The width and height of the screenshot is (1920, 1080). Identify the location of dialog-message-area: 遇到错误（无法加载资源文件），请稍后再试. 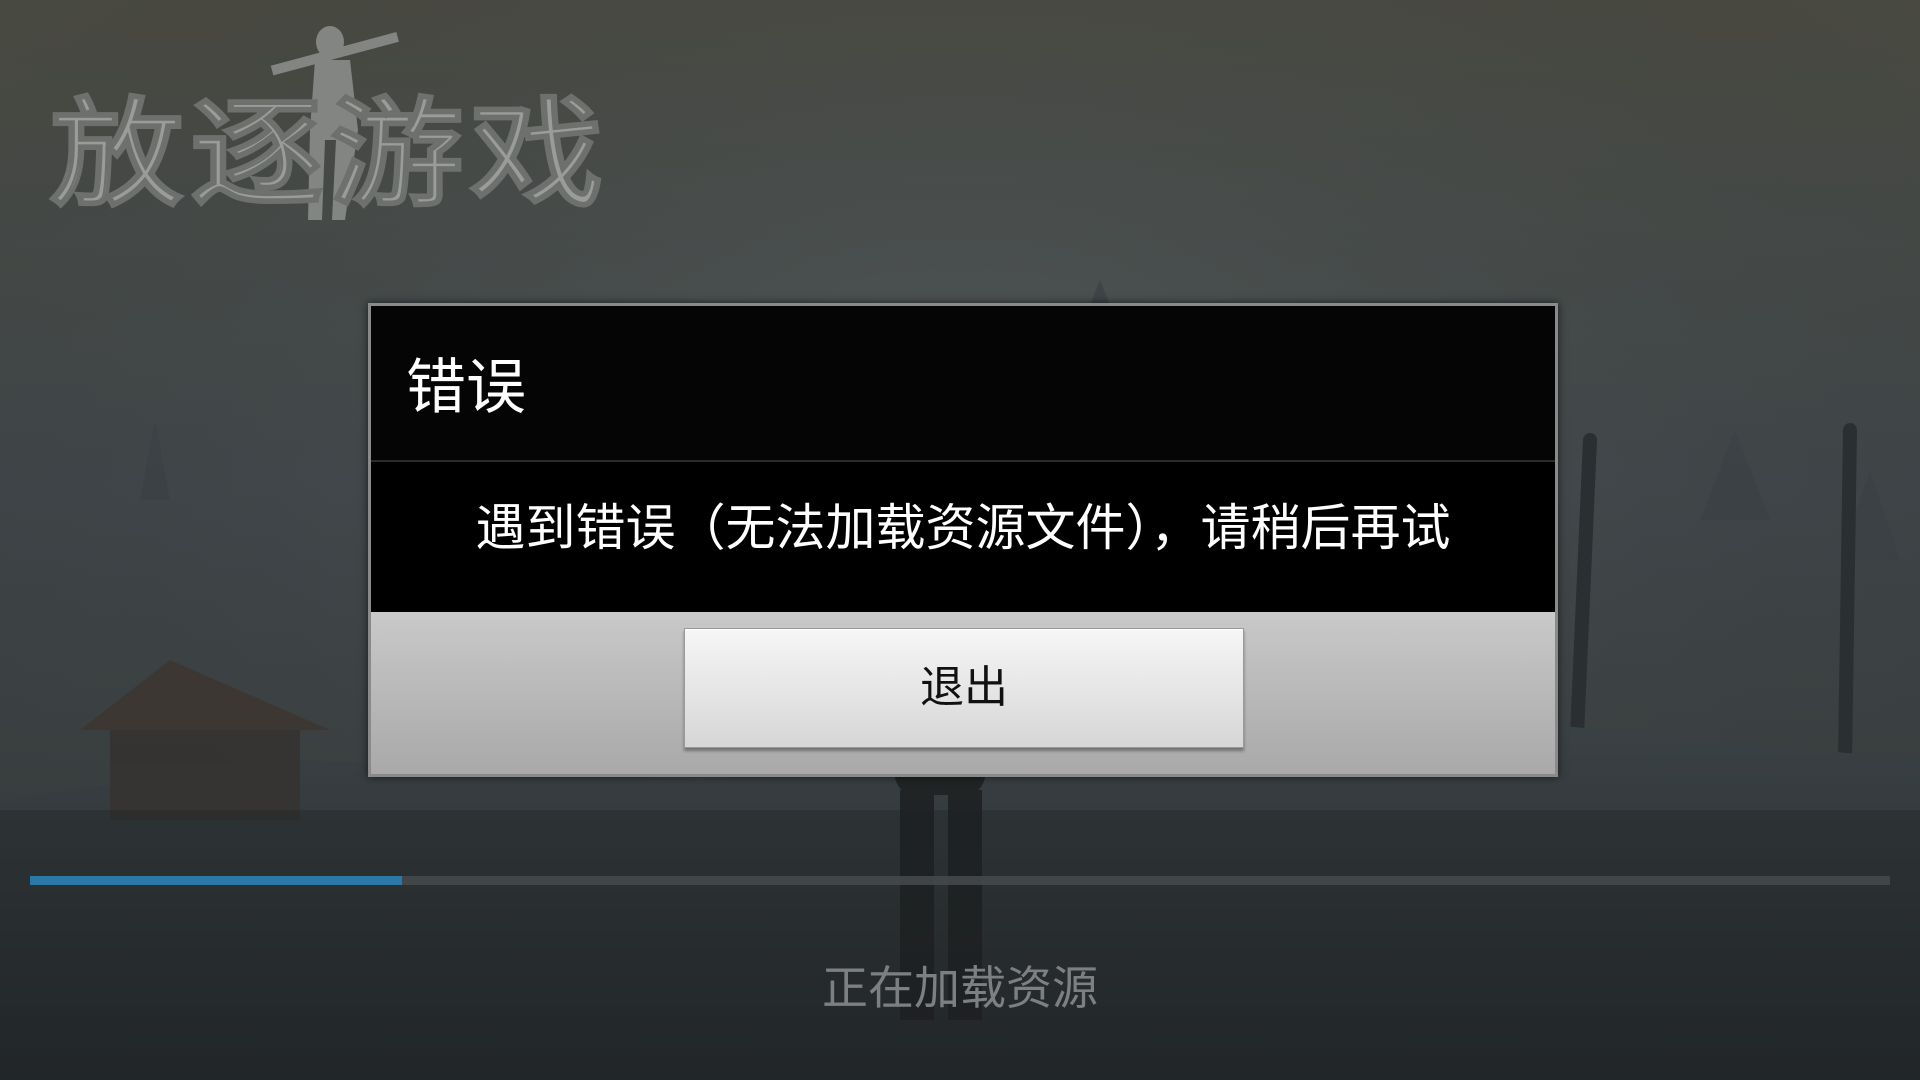
(963, 537).